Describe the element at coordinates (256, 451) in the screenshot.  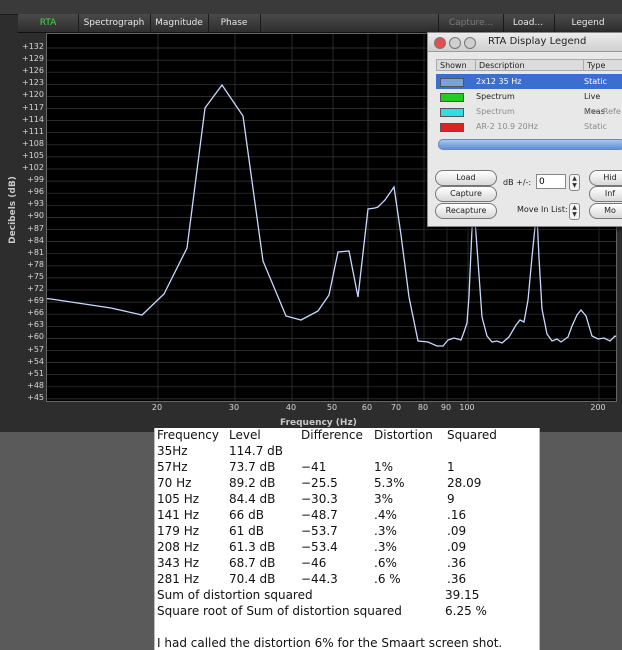
I see `table-cell: 114.7 dB` at that location.